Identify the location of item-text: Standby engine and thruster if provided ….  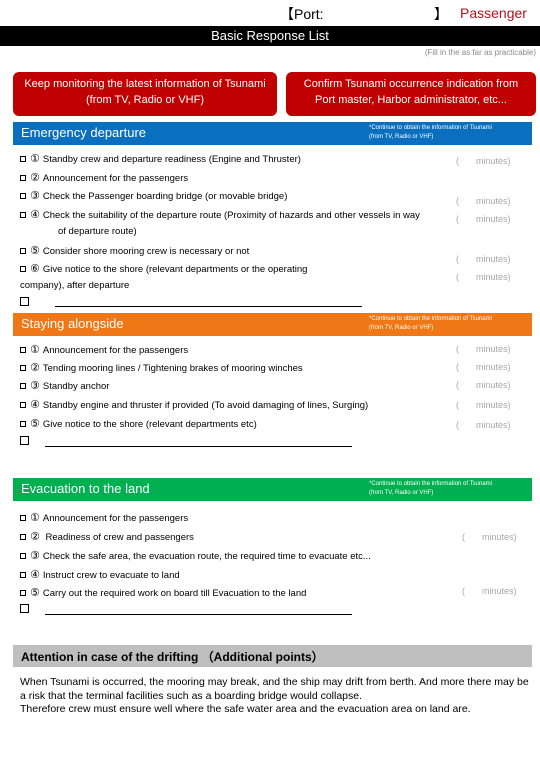
(205, 405).